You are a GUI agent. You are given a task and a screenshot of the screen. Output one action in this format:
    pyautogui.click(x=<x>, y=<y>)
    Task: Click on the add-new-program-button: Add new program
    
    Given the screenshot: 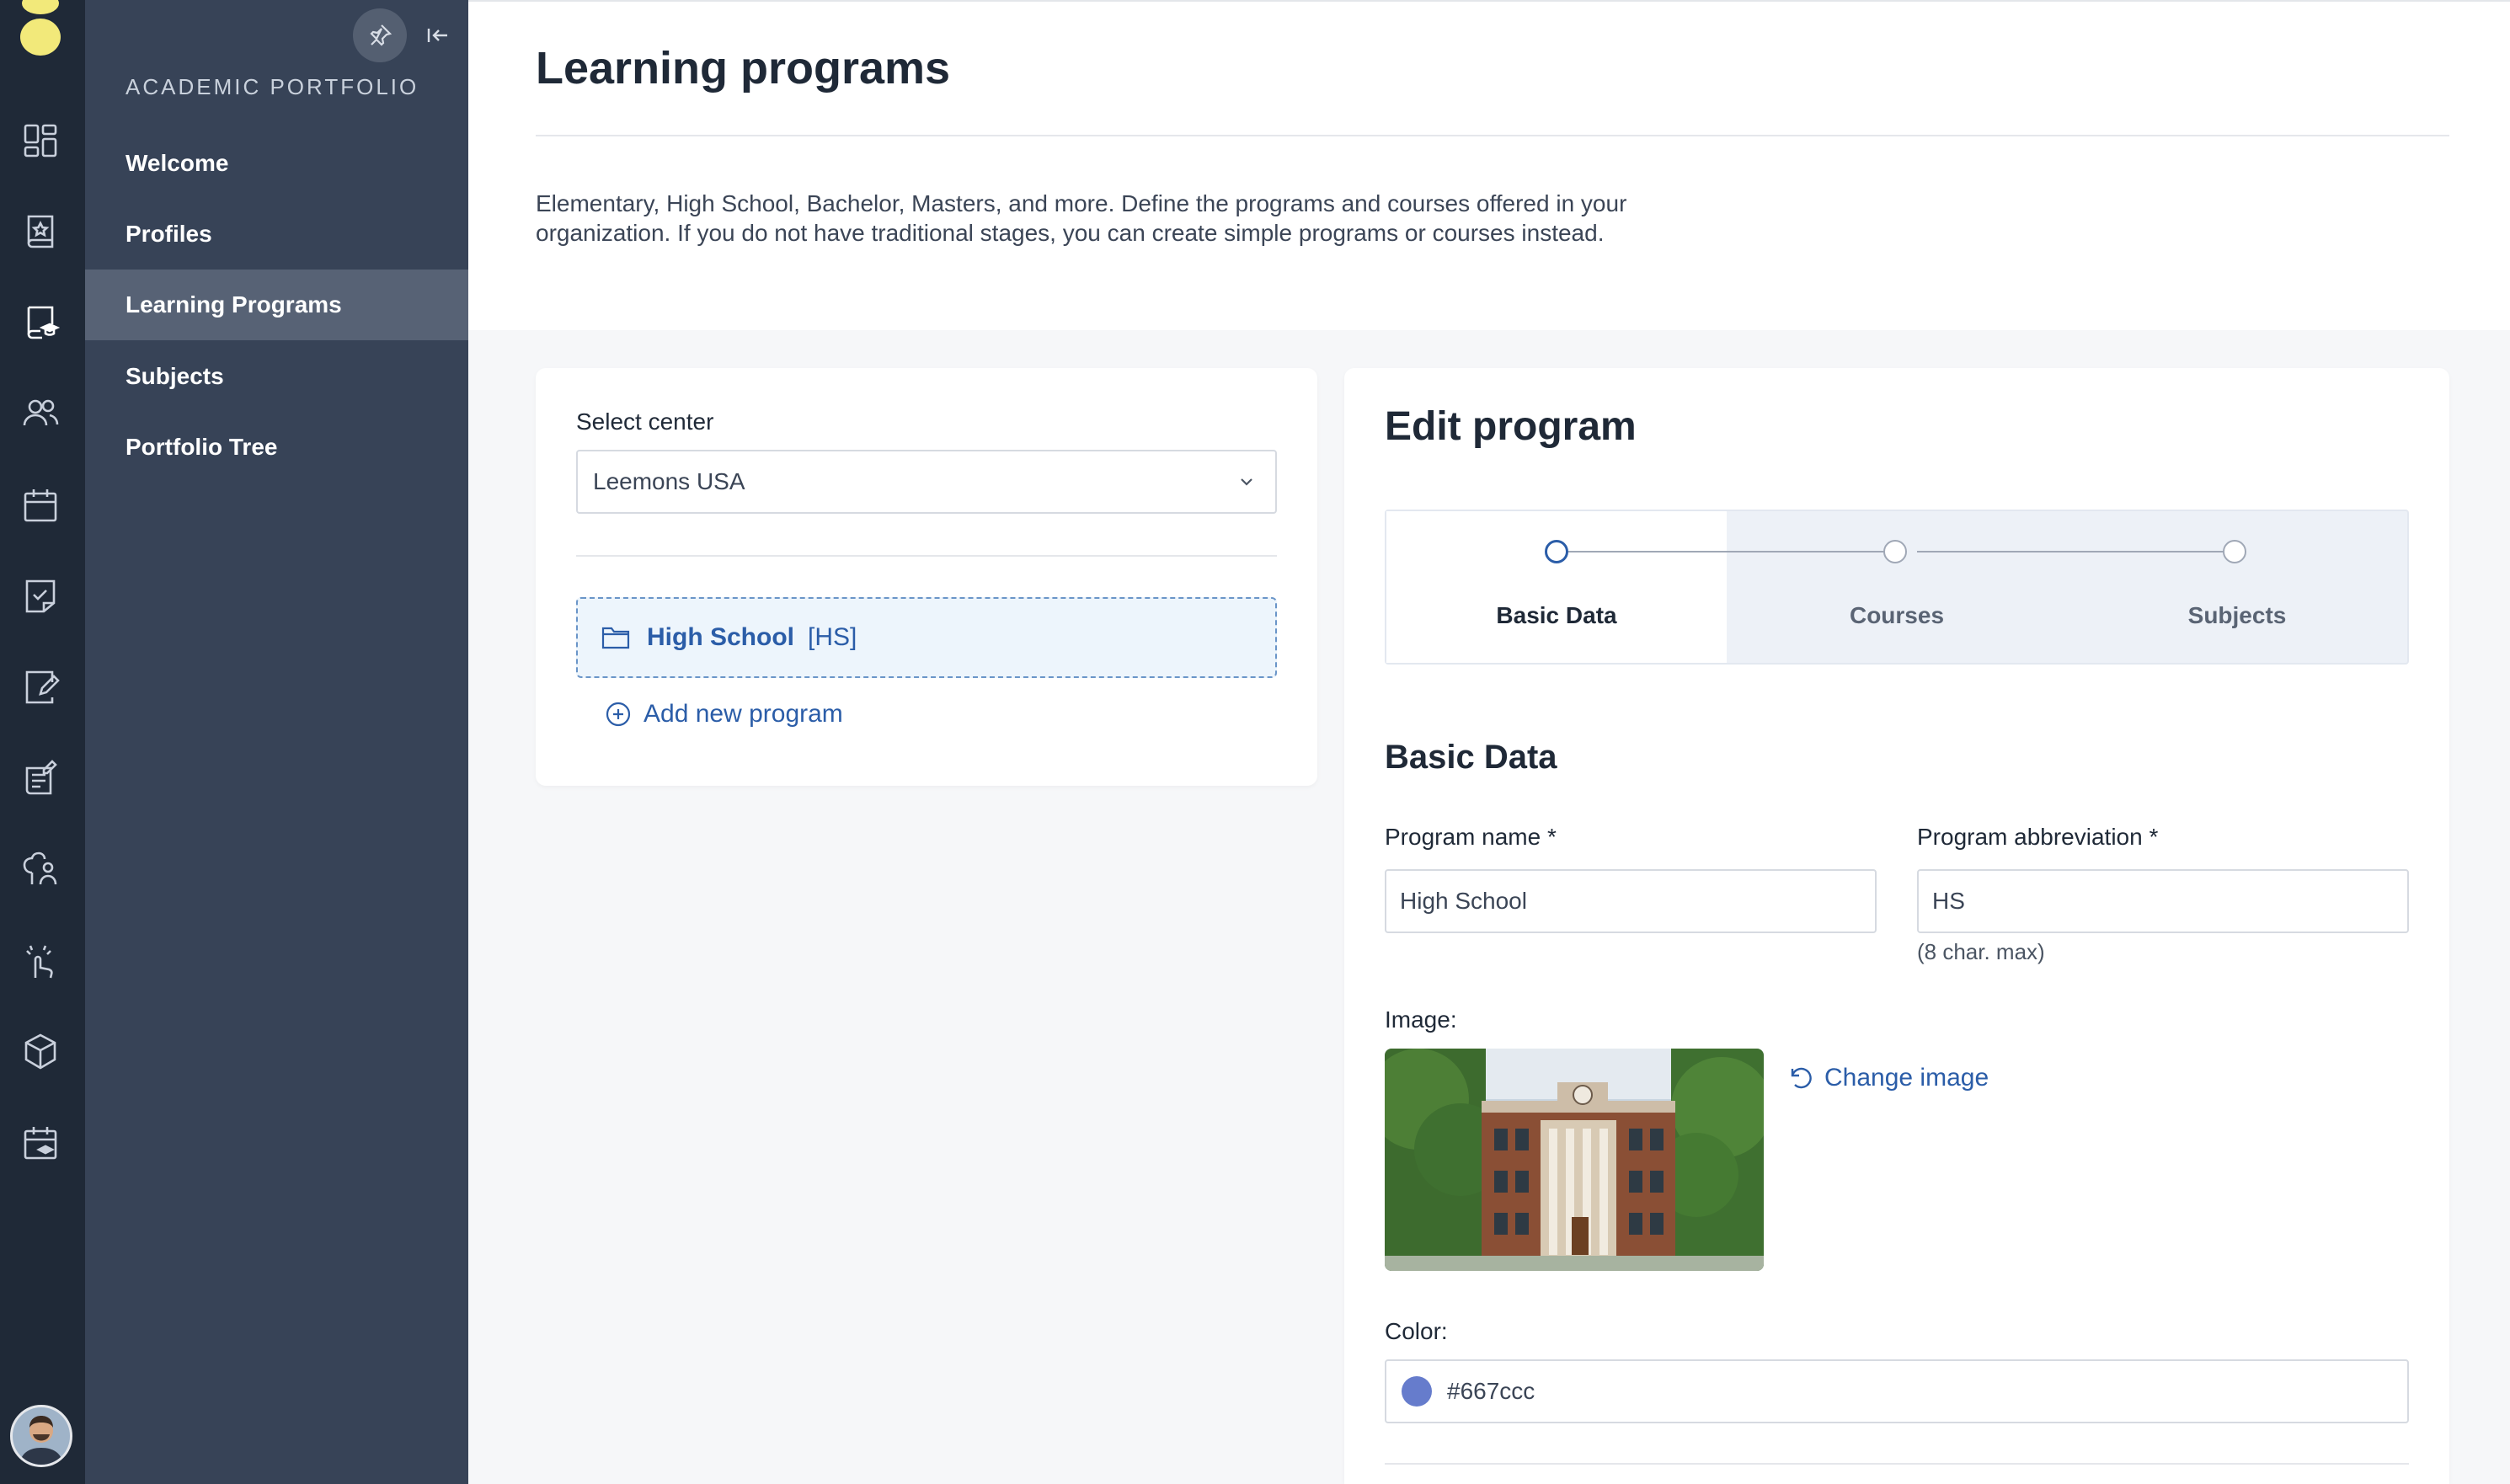 What is the action you would take?
    pyautogui.click(x=724, y=715)
    